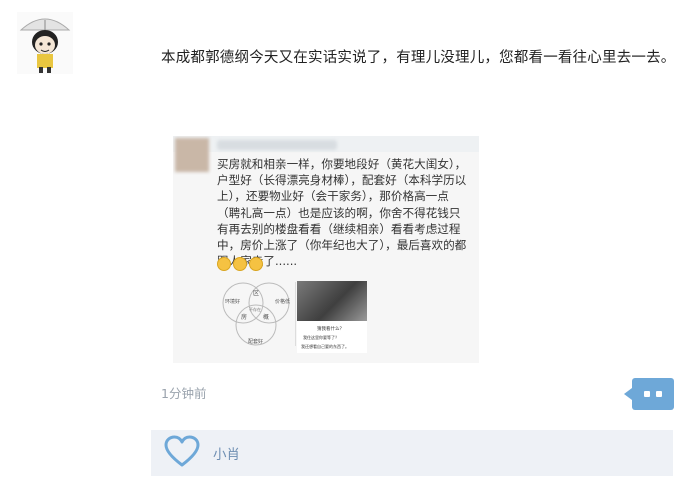 Image resolution: width=686 pixels, height=490 pixels. I want to click on venn-center: 不存在, so click(255, 309).